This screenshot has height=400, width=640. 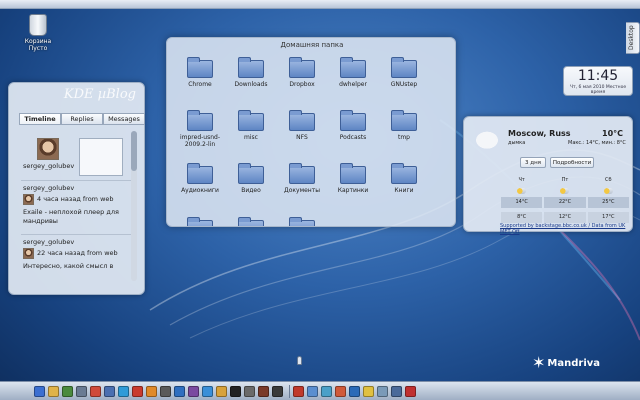 I want to click on top-panel, so click(x=320, y=4).